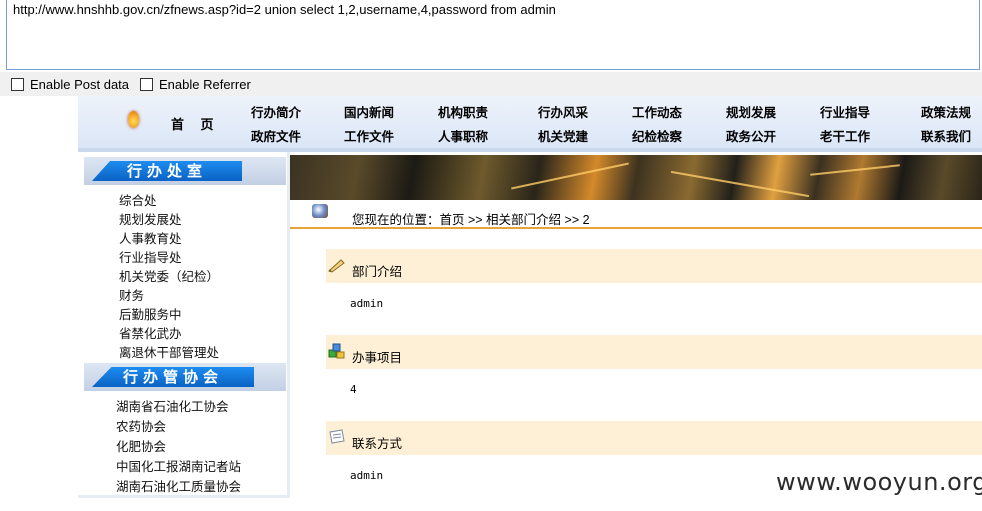 This screenshot has width=982, height=511. Describe the element at coordinates (276, 135) in the screenshot. I see `nav-link: 政府文件` at that location.